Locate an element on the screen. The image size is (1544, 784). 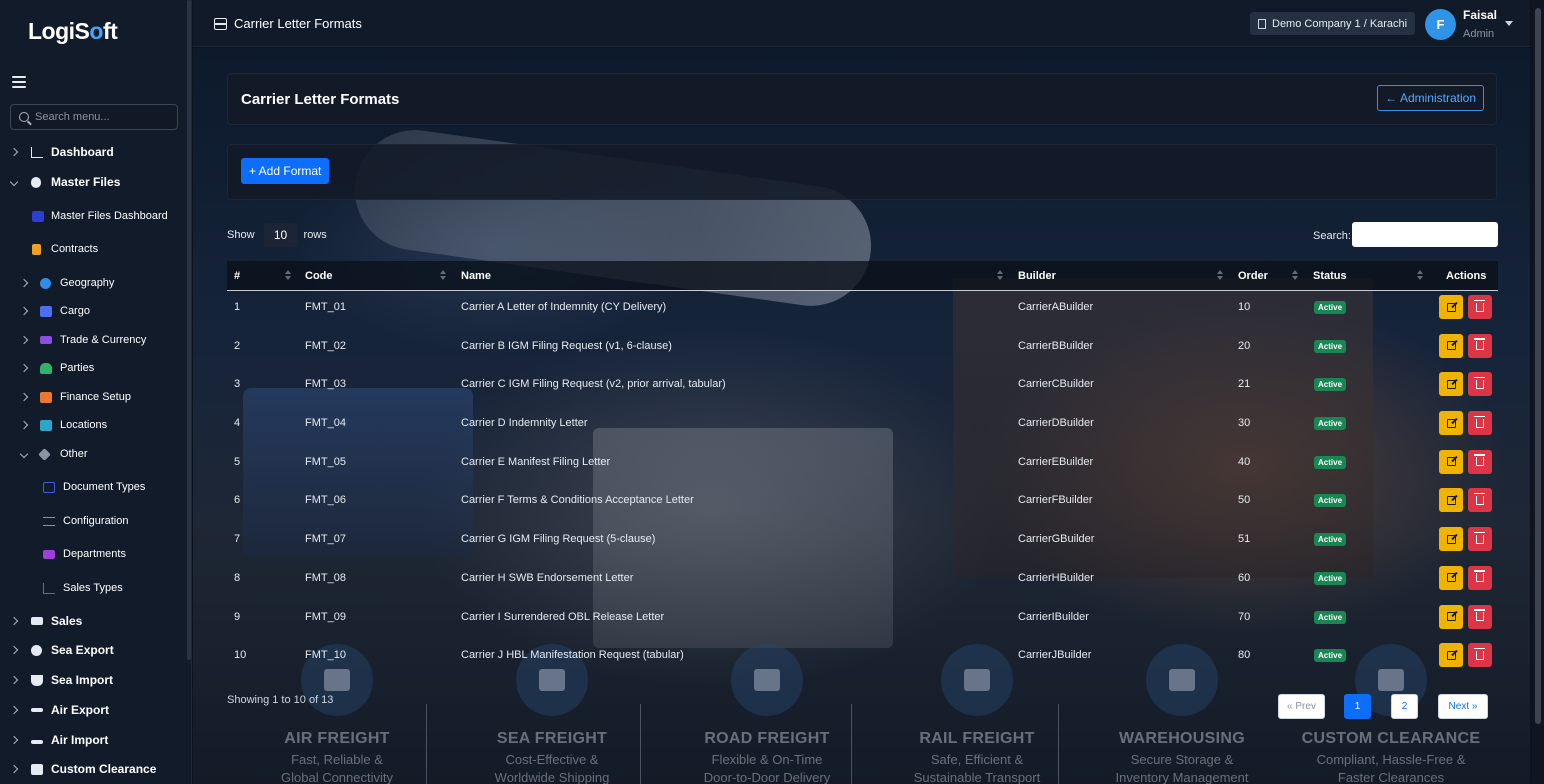
sidebar-item-geography: Geography is located at coordinates (94, 283).